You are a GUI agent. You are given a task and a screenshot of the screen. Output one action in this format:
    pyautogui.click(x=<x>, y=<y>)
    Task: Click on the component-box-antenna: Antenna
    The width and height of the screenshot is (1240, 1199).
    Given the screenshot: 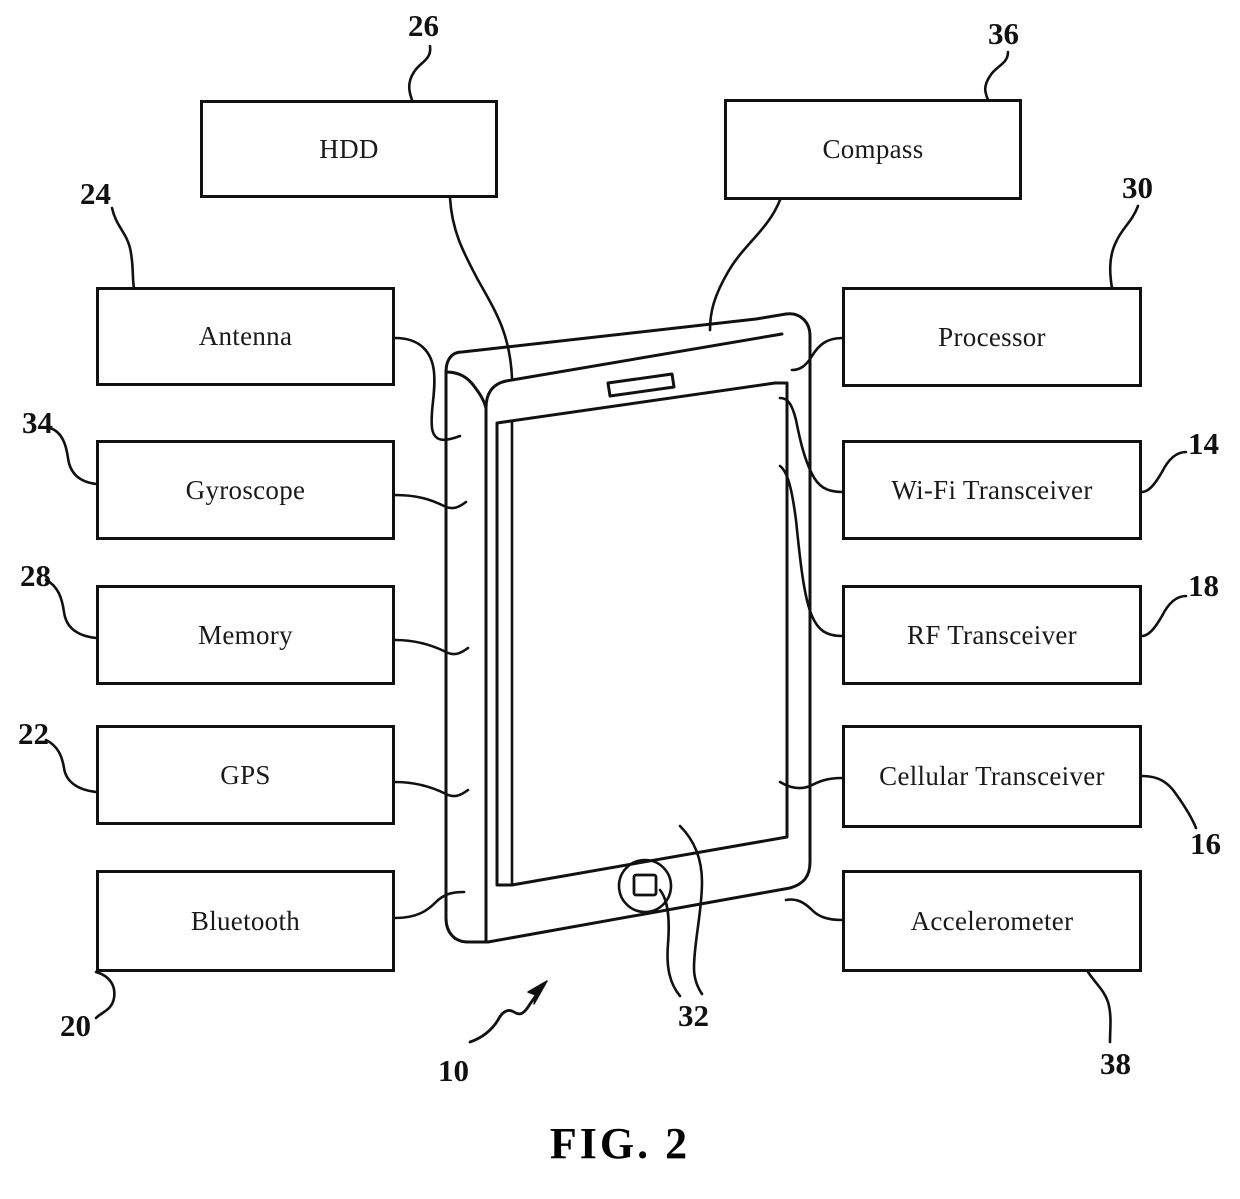 What is the action you would take?
    pyautogui.click(x=245, y=336)
    